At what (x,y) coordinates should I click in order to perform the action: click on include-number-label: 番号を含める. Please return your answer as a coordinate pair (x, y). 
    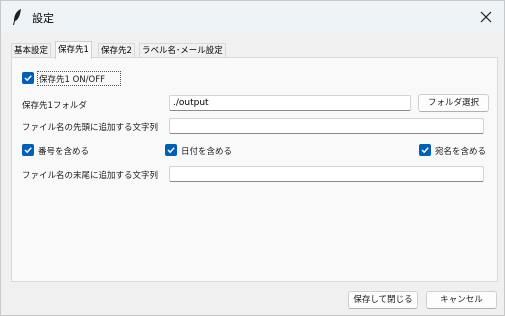
    Looking at the image, I should click on (64, 152).